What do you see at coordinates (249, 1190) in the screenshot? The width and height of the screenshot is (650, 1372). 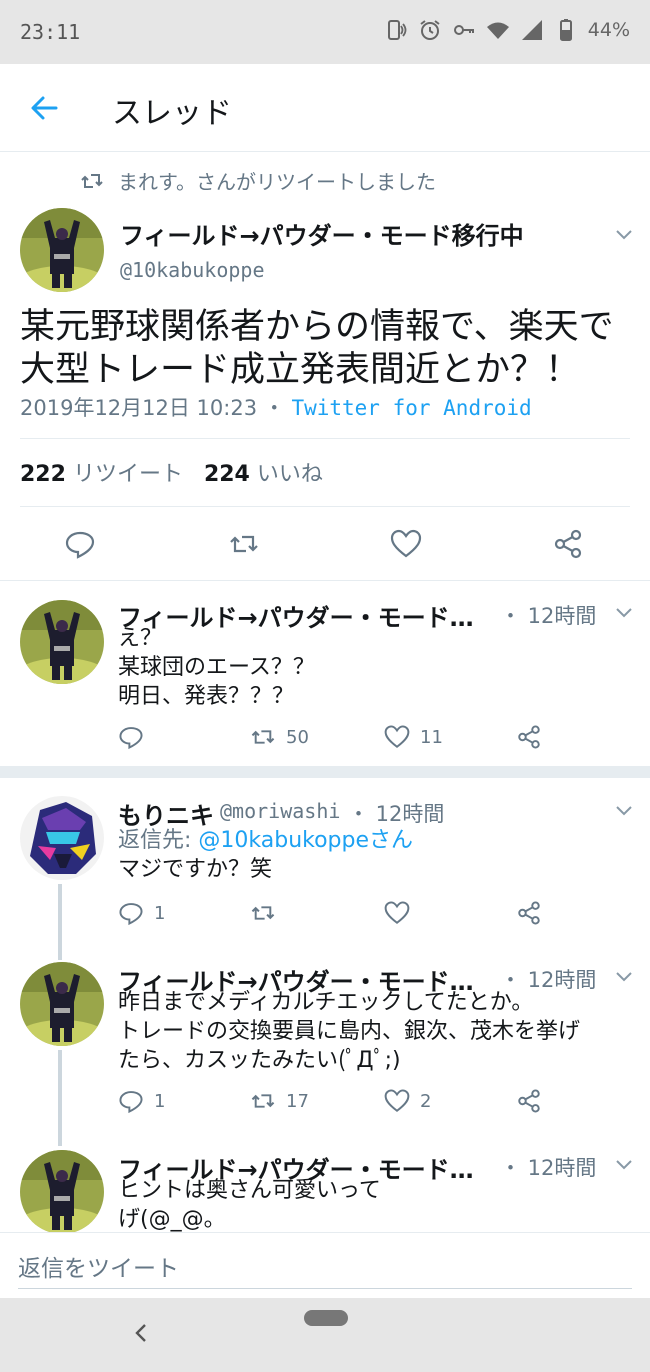 I see `reply-text-line: ヒントは奥さん可愛いって` at bounding box center [249, 1190].